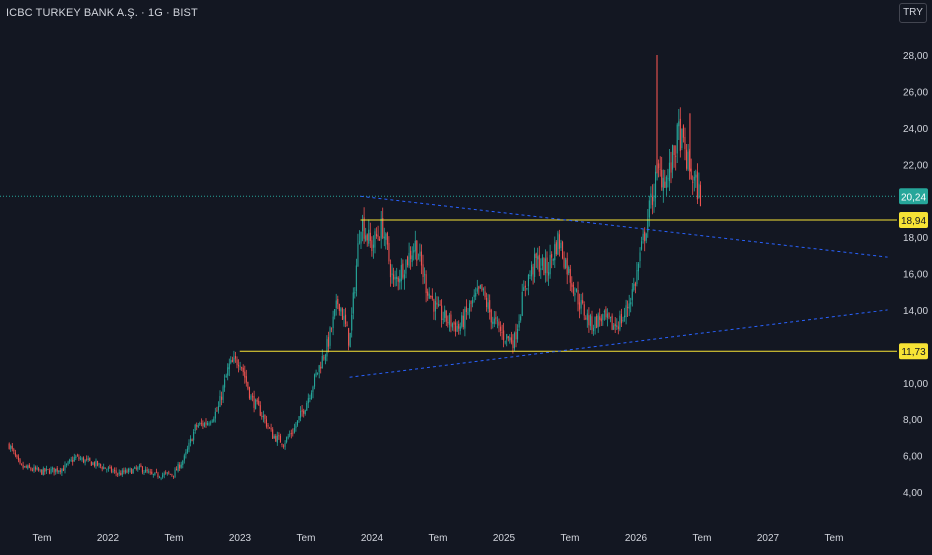 The height and width of the screenshot is (555, 932). Describe the element at coordinates (834, 538) in the screenshot. I see `x-tick-label: Tem` at that location.